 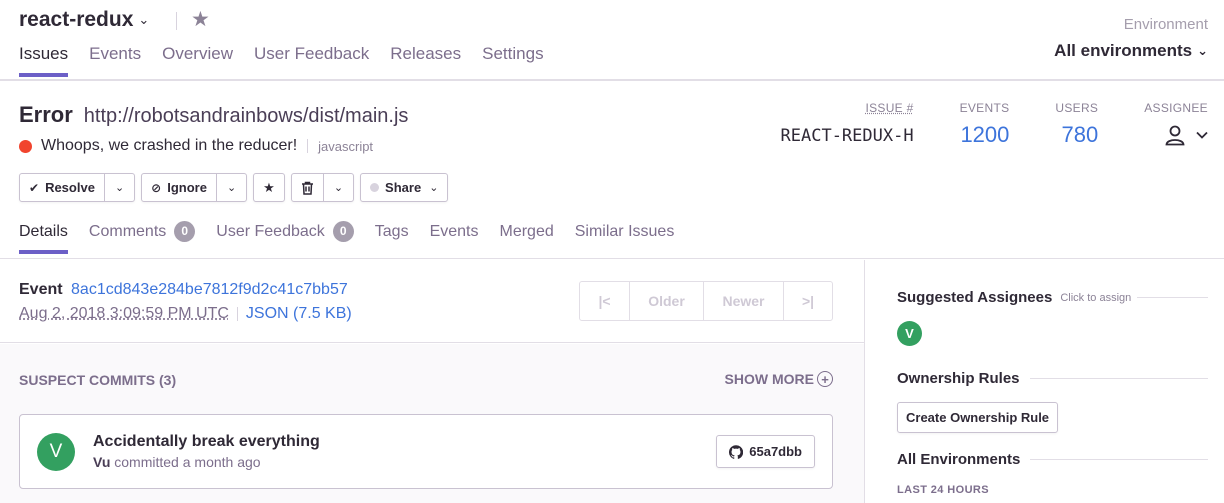 I want to click on environment-selector: All environments ⌄, so click(x=1131, y=51).